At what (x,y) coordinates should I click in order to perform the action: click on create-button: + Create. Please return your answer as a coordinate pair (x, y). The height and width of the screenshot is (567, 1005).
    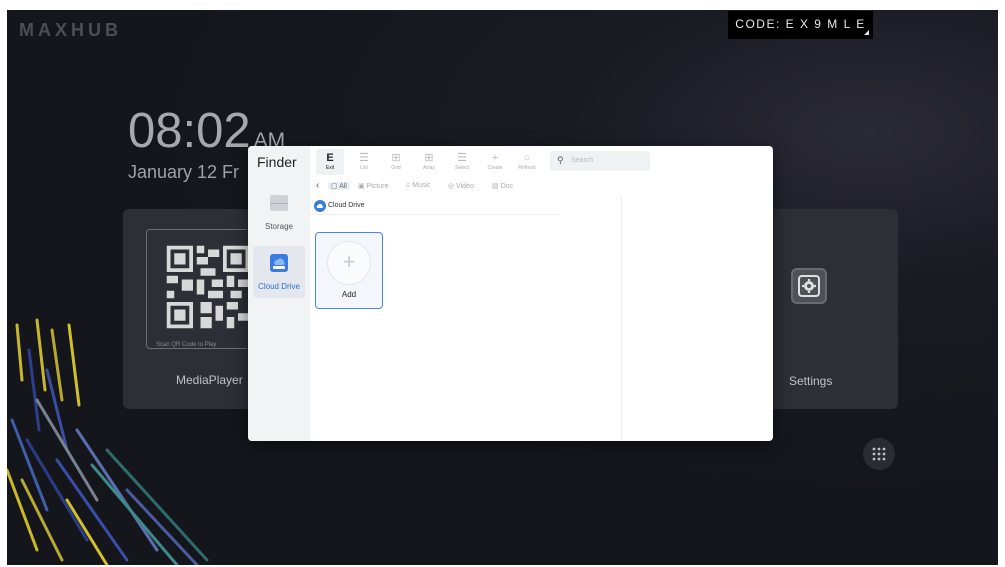
    Looking at the image, I should click on (495, 162).